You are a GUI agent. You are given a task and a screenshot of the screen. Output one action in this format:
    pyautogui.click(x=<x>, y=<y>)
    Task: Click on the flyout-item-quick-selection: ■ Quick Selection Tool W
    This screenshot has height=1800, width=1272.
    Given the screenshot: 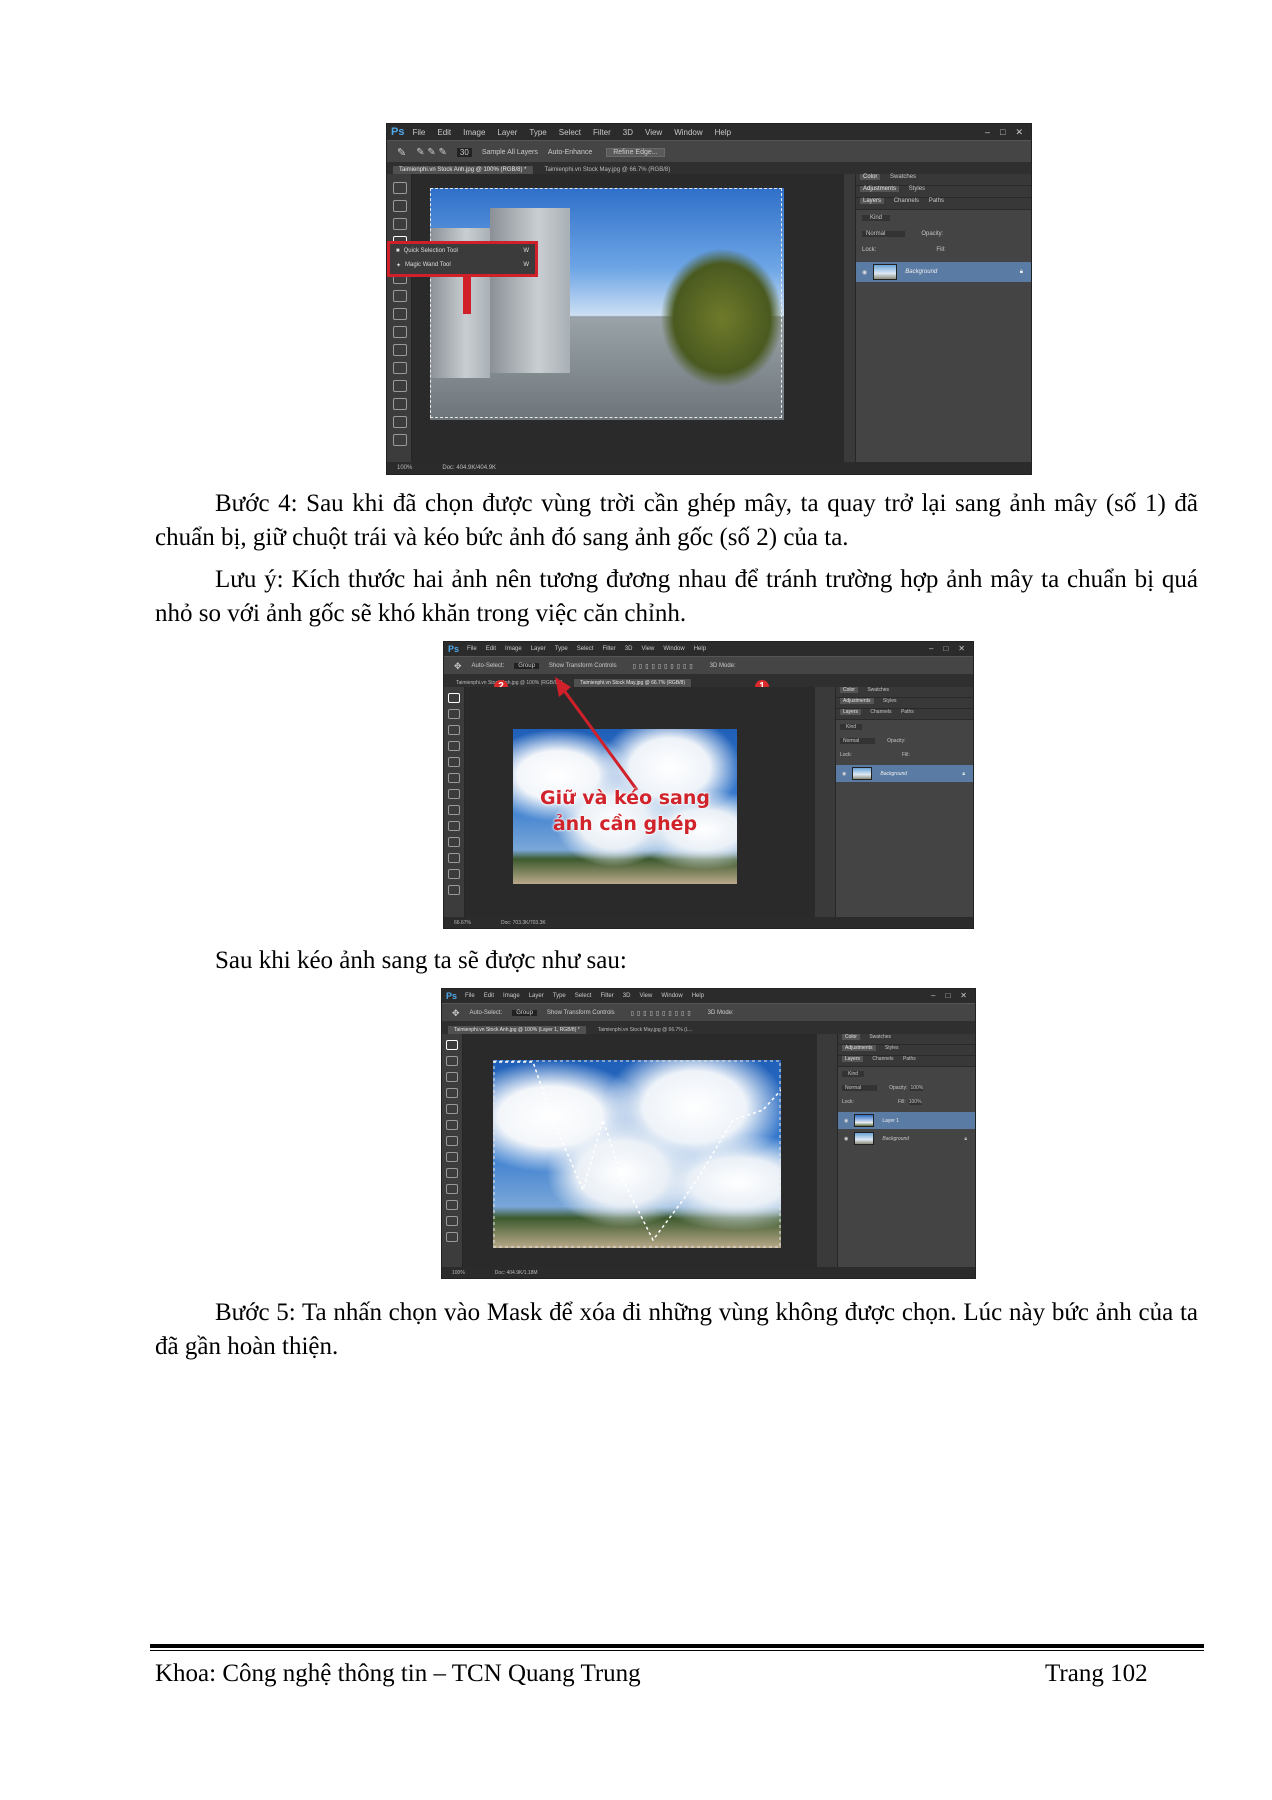 What is the action you would take?
    pyautogui.click(x=462, y=251)
    